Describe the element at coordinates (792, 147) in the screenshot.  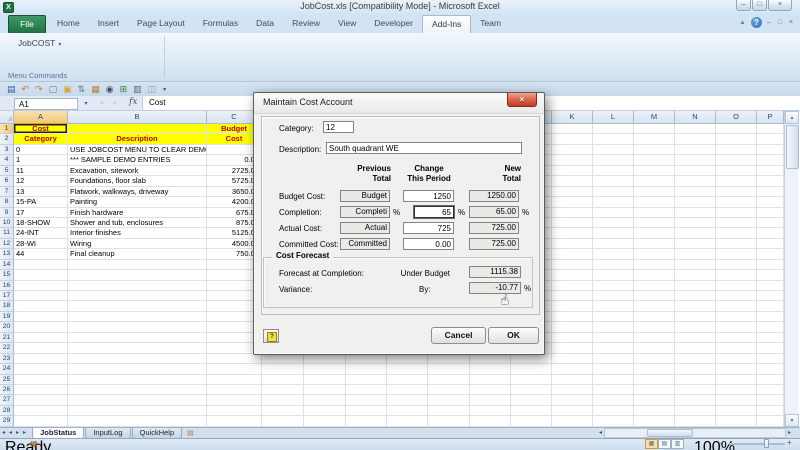
I see `vertical-scroll-thumb` at that location.